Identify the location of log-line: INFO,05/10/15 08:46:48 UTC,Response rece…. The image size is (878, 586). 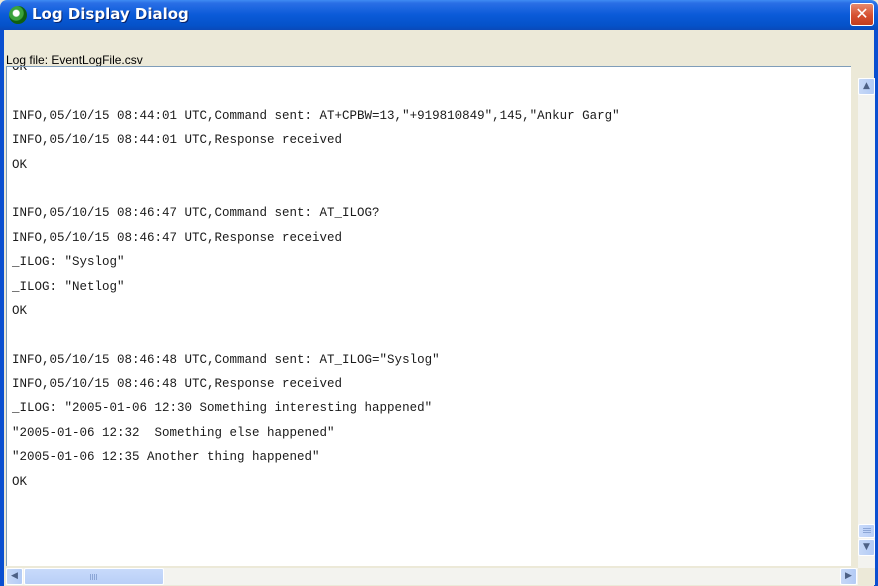
(177, 384).